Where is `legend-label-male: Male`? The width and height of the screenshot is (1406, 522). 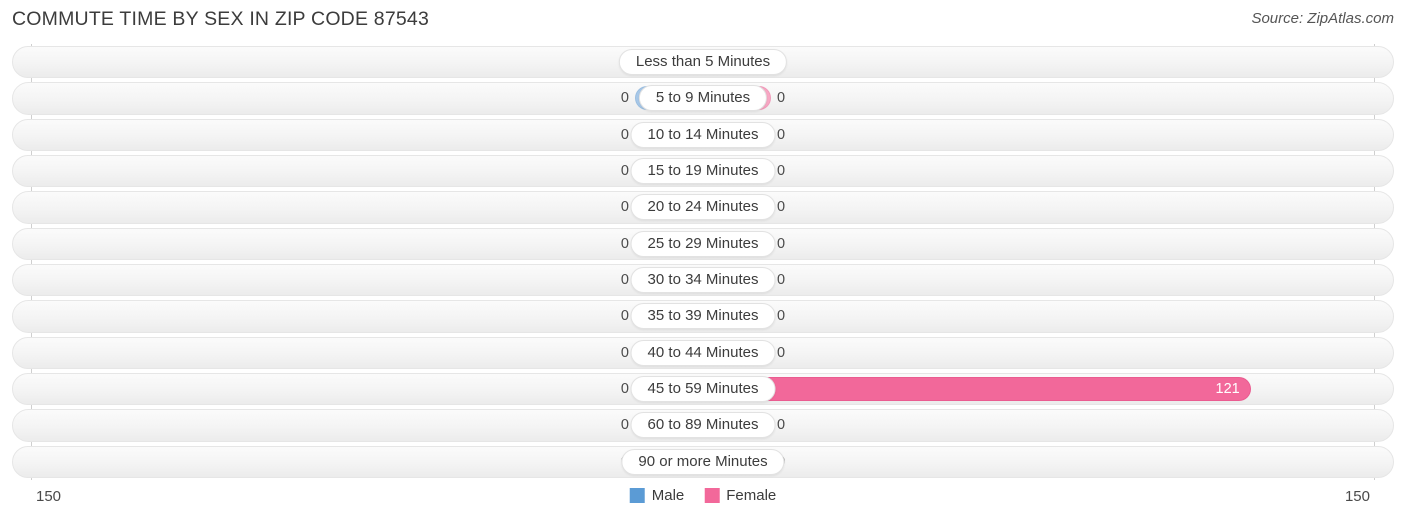 legend-label-male: Male is located at coordinates (668, 495).